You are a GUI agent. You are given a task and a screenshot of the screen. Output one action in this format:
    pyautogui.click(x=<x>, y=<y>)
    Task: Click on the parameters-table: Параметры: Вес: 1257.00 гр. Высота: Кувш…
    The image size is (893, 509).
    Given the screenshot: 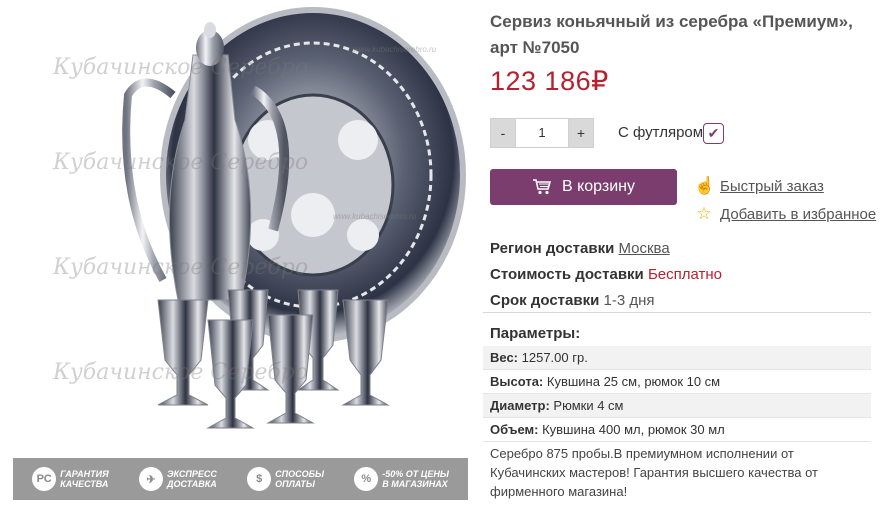 What is the action you would take?
    pyautogui.click(x=677, y=377)
    